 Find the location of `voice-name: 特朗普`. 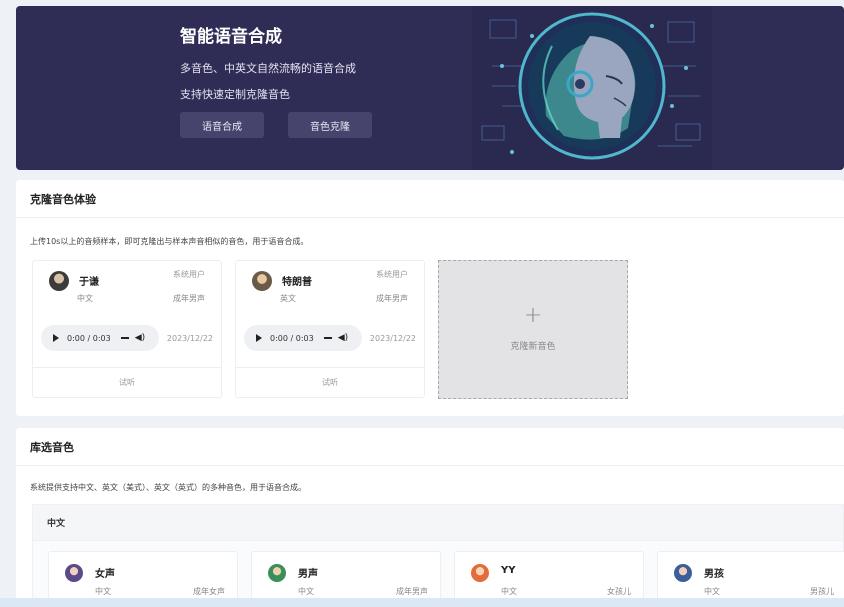

voice-name: 特朗普 is located at coordinates (297, 282).